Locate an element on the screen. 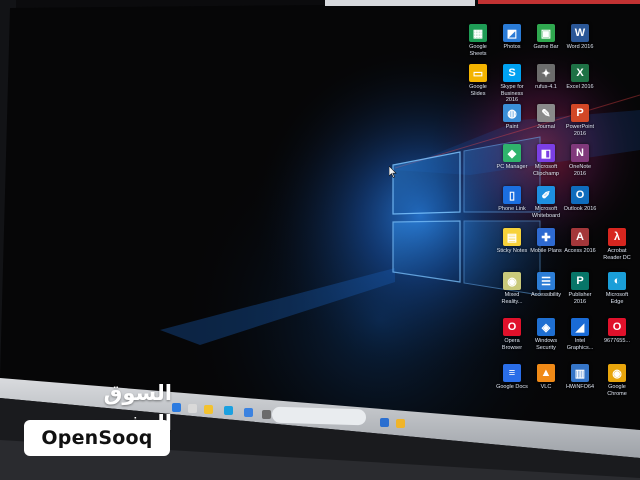 This screenshot has height=480, width=640. desktop-icon-label: Microsoft Whiteboard is located at coordinates (546, 212).